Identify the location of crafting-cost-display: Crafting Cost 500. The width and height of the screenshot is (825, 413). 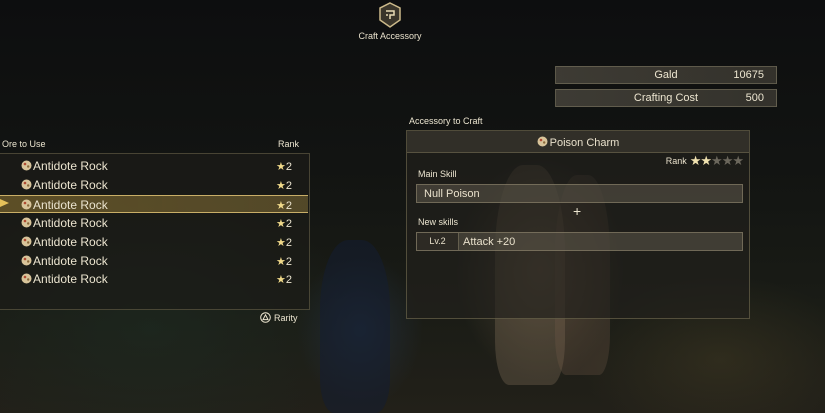
(666, 98).